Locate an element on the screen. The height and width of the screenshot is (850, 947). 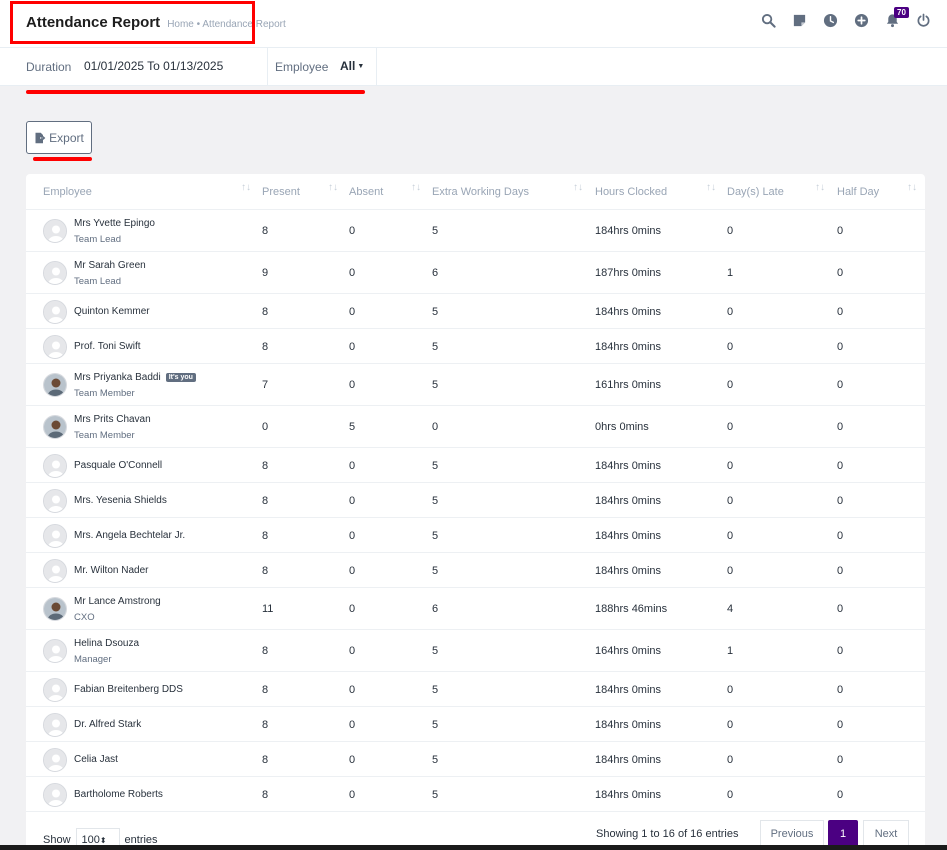
employee-name-text: Mrs. Angela Bechtelar Jr. is located at coordinates (130, 535).